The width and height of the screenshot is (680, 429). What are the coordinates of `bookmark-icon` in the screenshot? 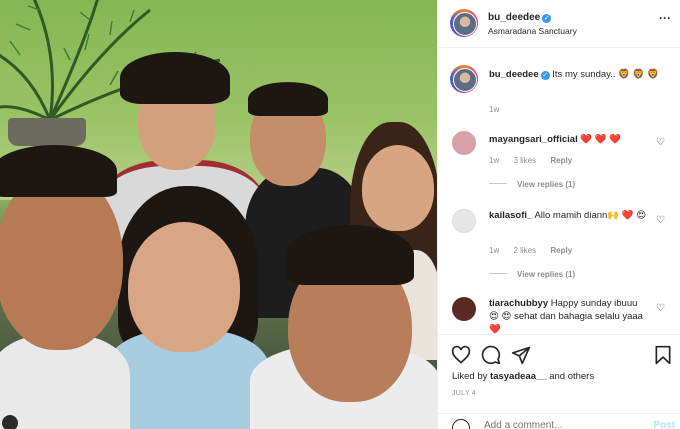 It's located at (663, 355).